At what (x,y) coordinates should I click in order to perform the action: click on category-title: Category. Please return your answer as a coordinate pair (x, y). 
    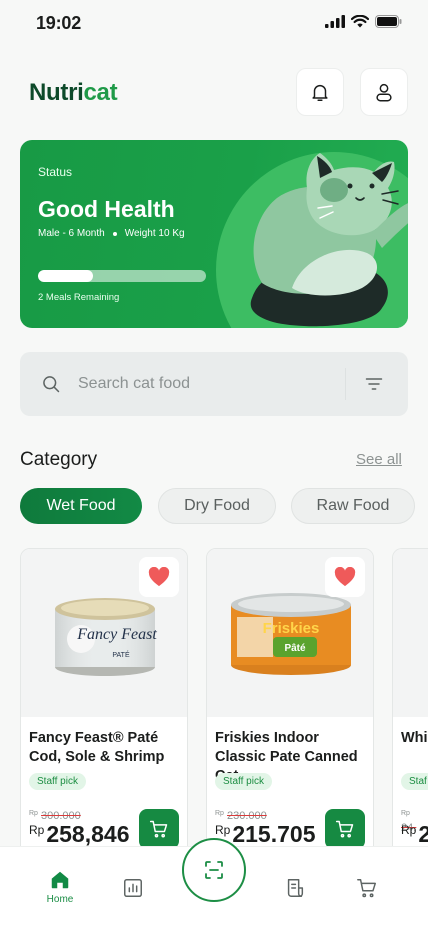
    Looking at the image, I should click on (59, 459).